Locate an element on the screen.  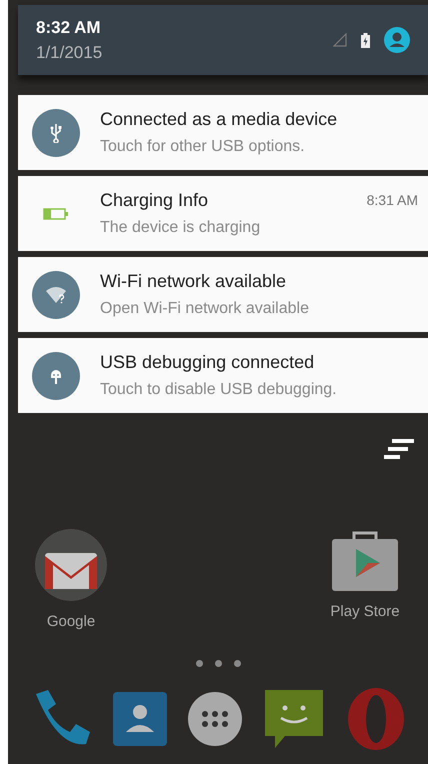
notification-title: Wi-Fi network available is located at coordinates (193, 281).